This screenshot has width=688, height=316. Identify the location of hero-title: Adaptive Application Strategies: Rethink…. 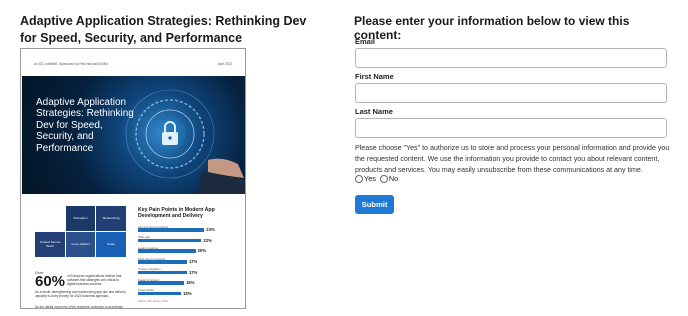
(85, 125).